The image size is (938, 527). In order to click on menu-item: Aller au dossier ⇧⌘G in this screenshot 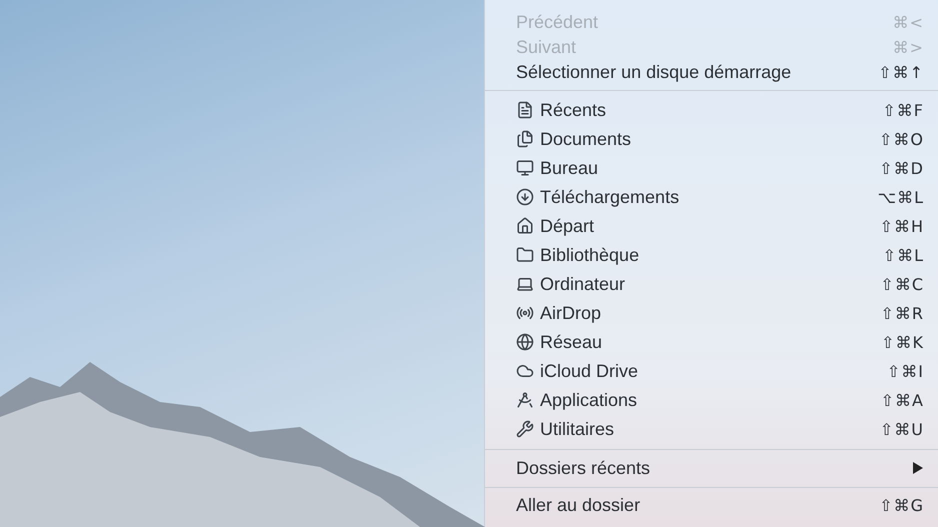, I will do `click(711, 505)`.